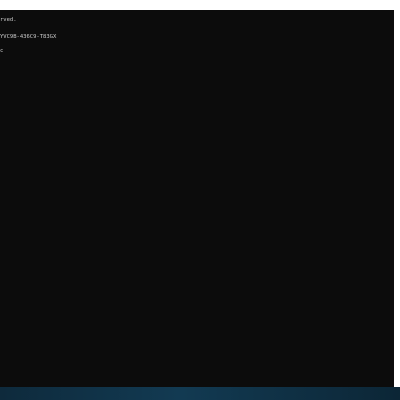  I want to click on taskbar, so click(200, 393).